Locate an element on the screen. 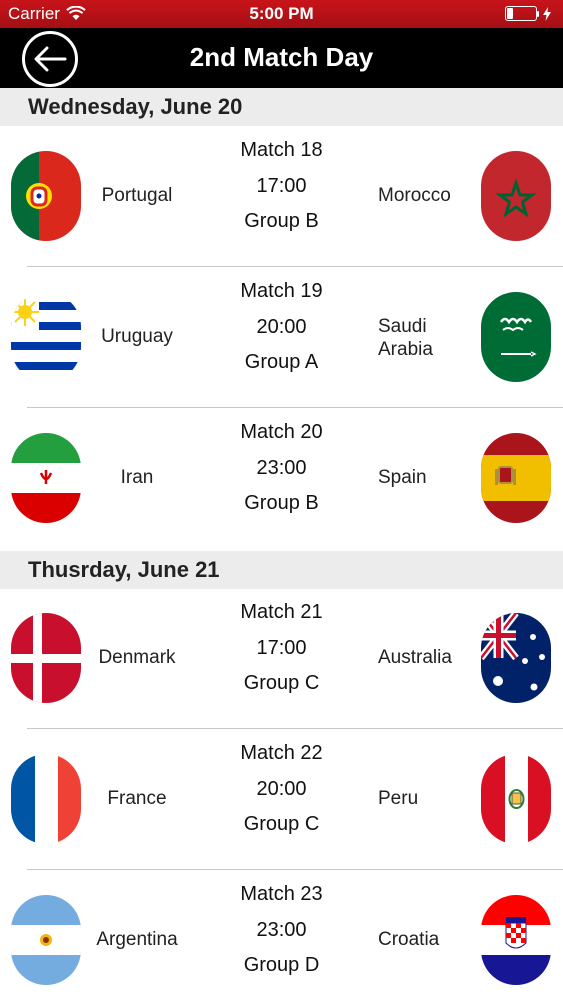 The height and width of the screenshot is (1000, 563). navigation-bar: 2nd Match Day is located at coordinates (281, 58).